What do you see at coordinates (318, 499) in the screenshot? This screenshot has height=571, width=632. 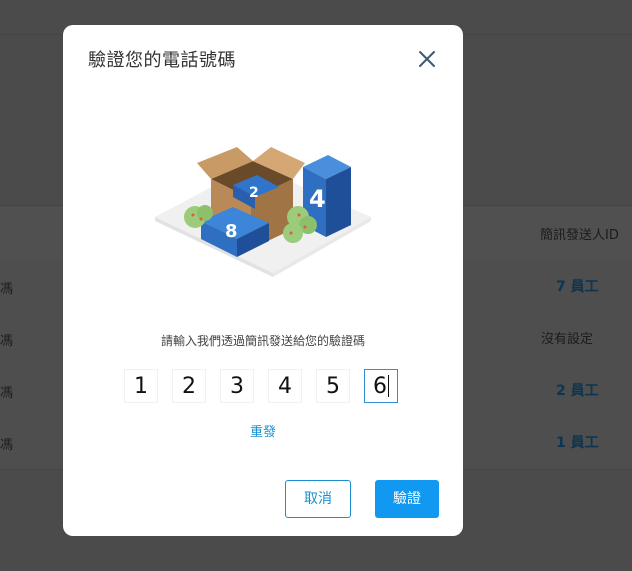 I see `cancel-button: 取消` at bounding box center [318, 499].